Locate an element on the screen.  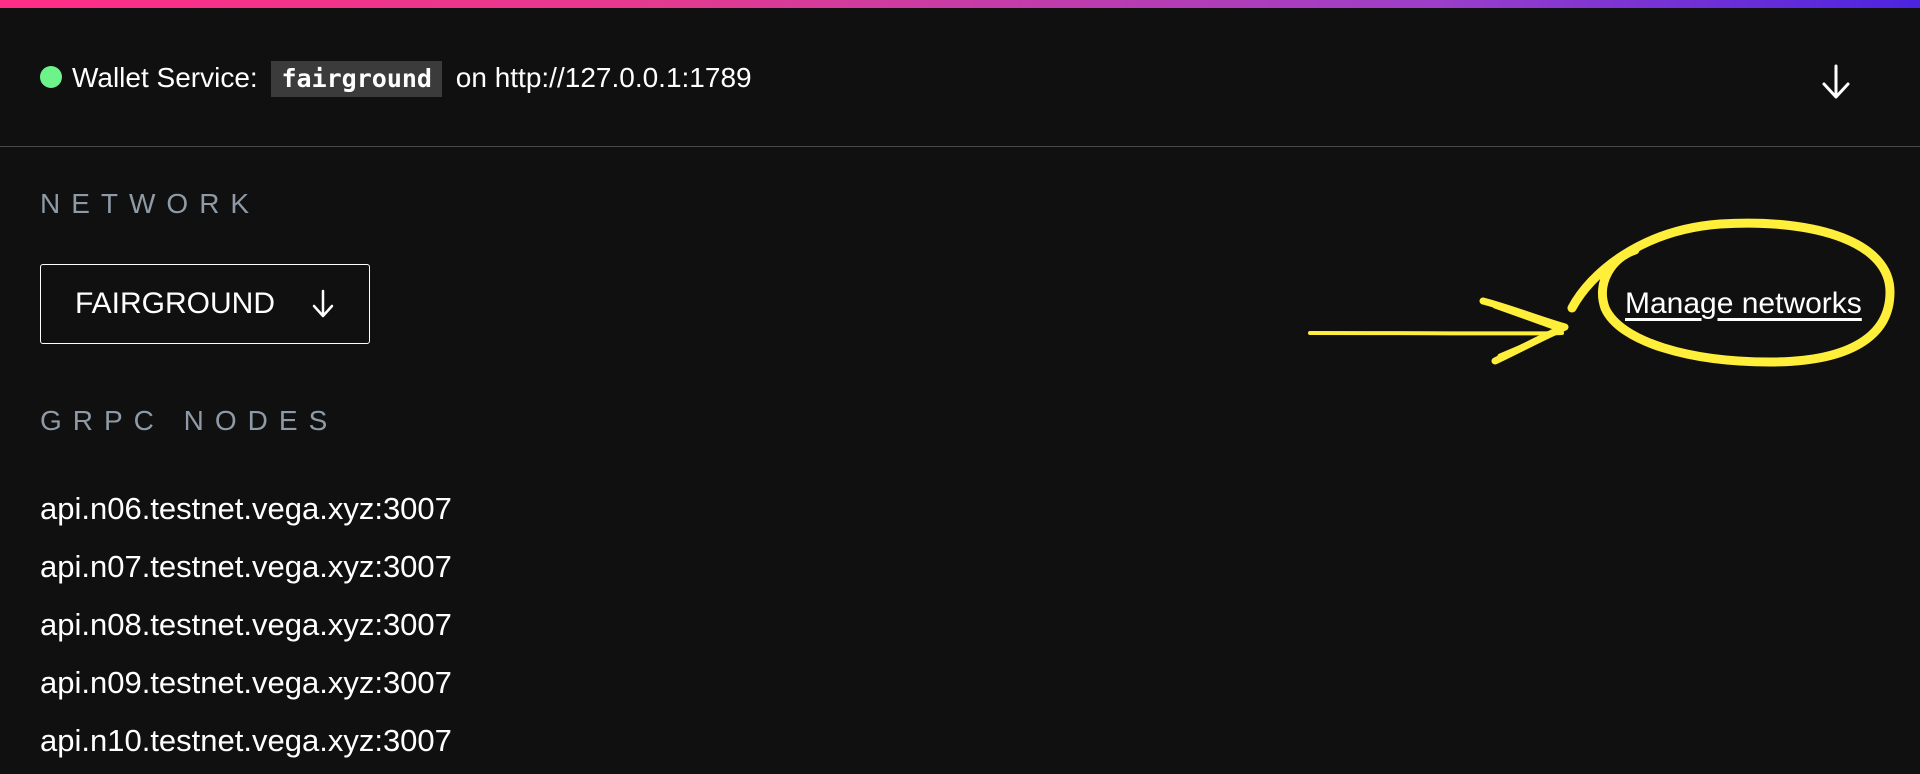
chevron-down-icon is located at coordinates (323, 303).